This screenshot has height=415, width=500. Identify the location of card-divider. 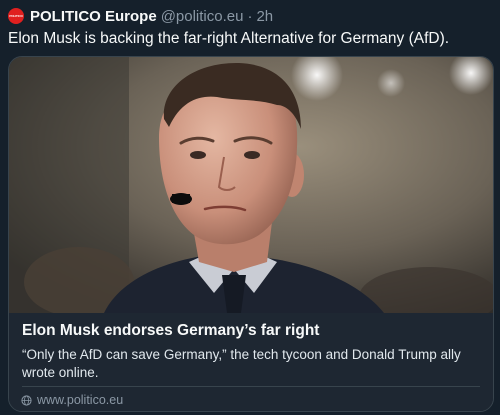
(251, 386).